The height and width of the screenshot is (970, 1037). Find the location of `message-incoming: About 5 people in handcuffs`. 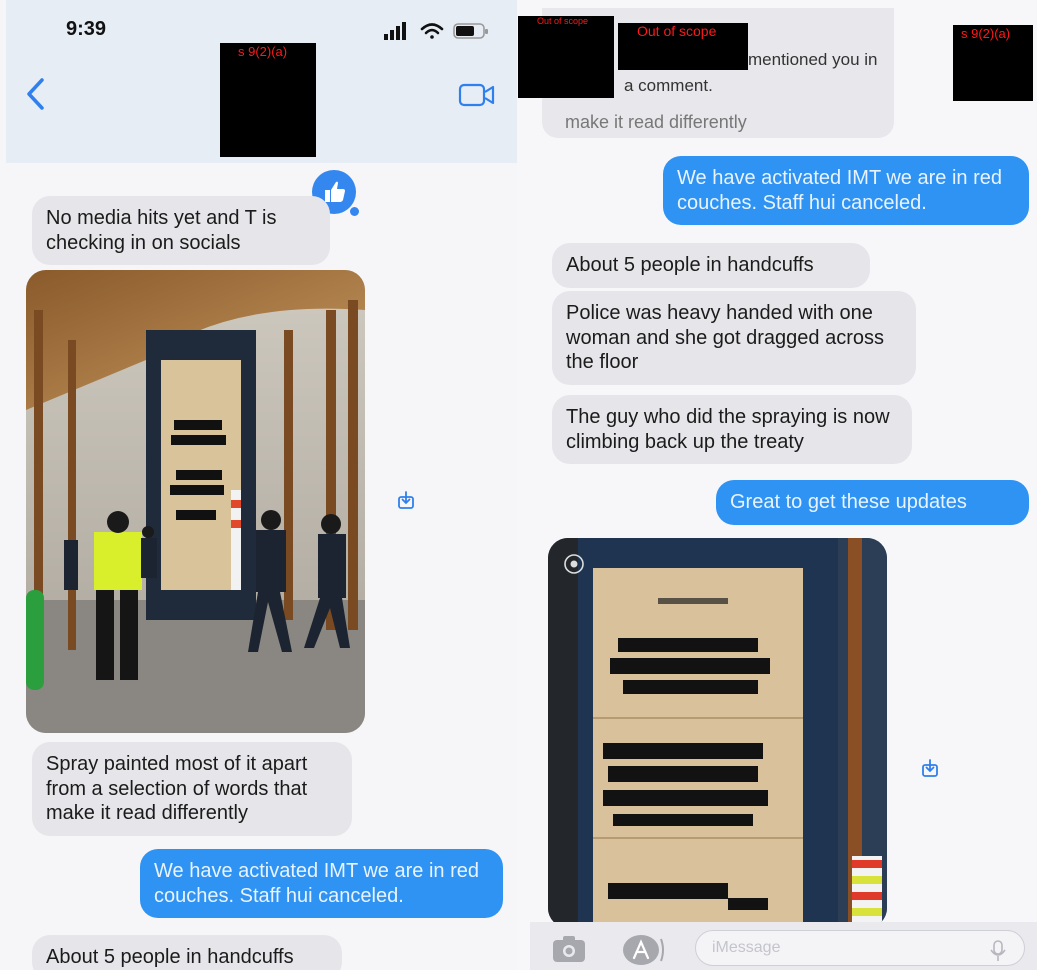

message-incoming: About 5 people in handcuffs is located at coordinates (711, 265).